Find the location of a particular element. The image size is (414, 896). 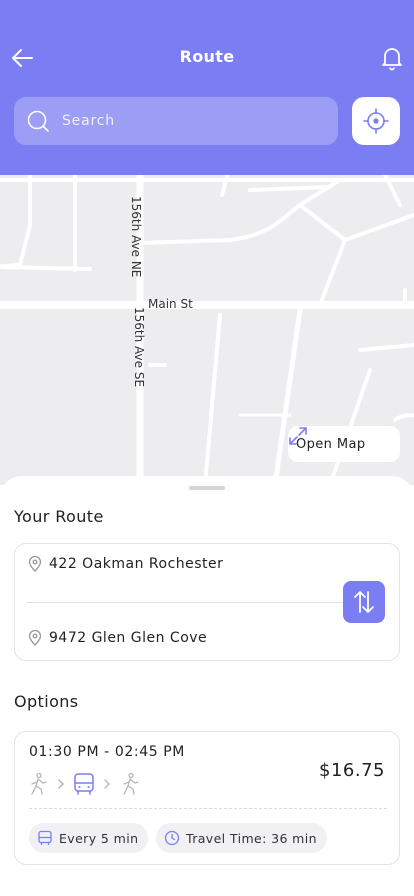

your-route-title: Your Route is located at coordinates (59, 516).